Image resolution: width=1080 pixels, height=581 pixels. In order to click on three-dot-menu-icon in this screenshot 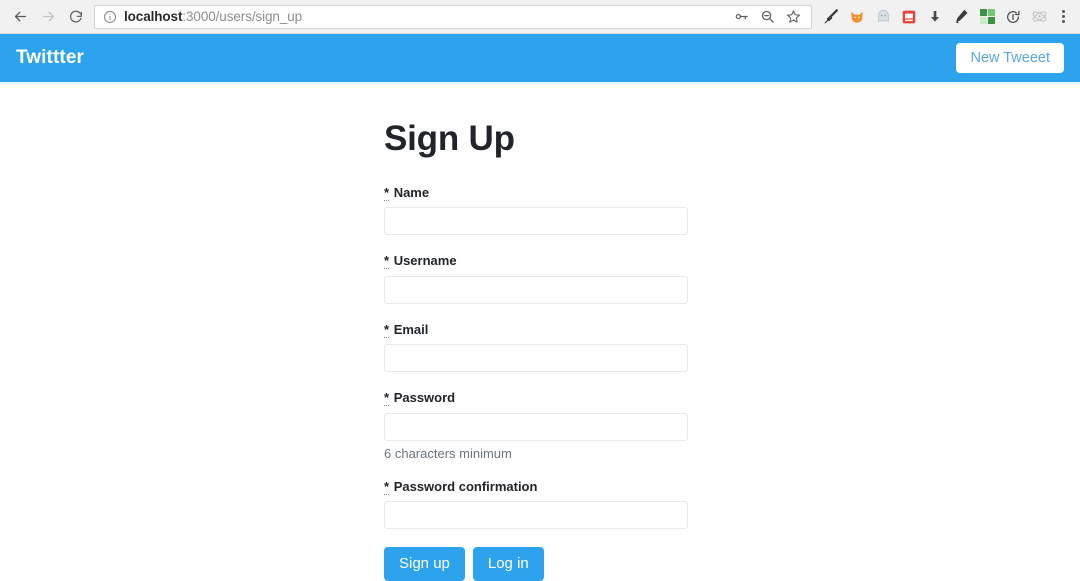, I will do `click(1063, 17)`.